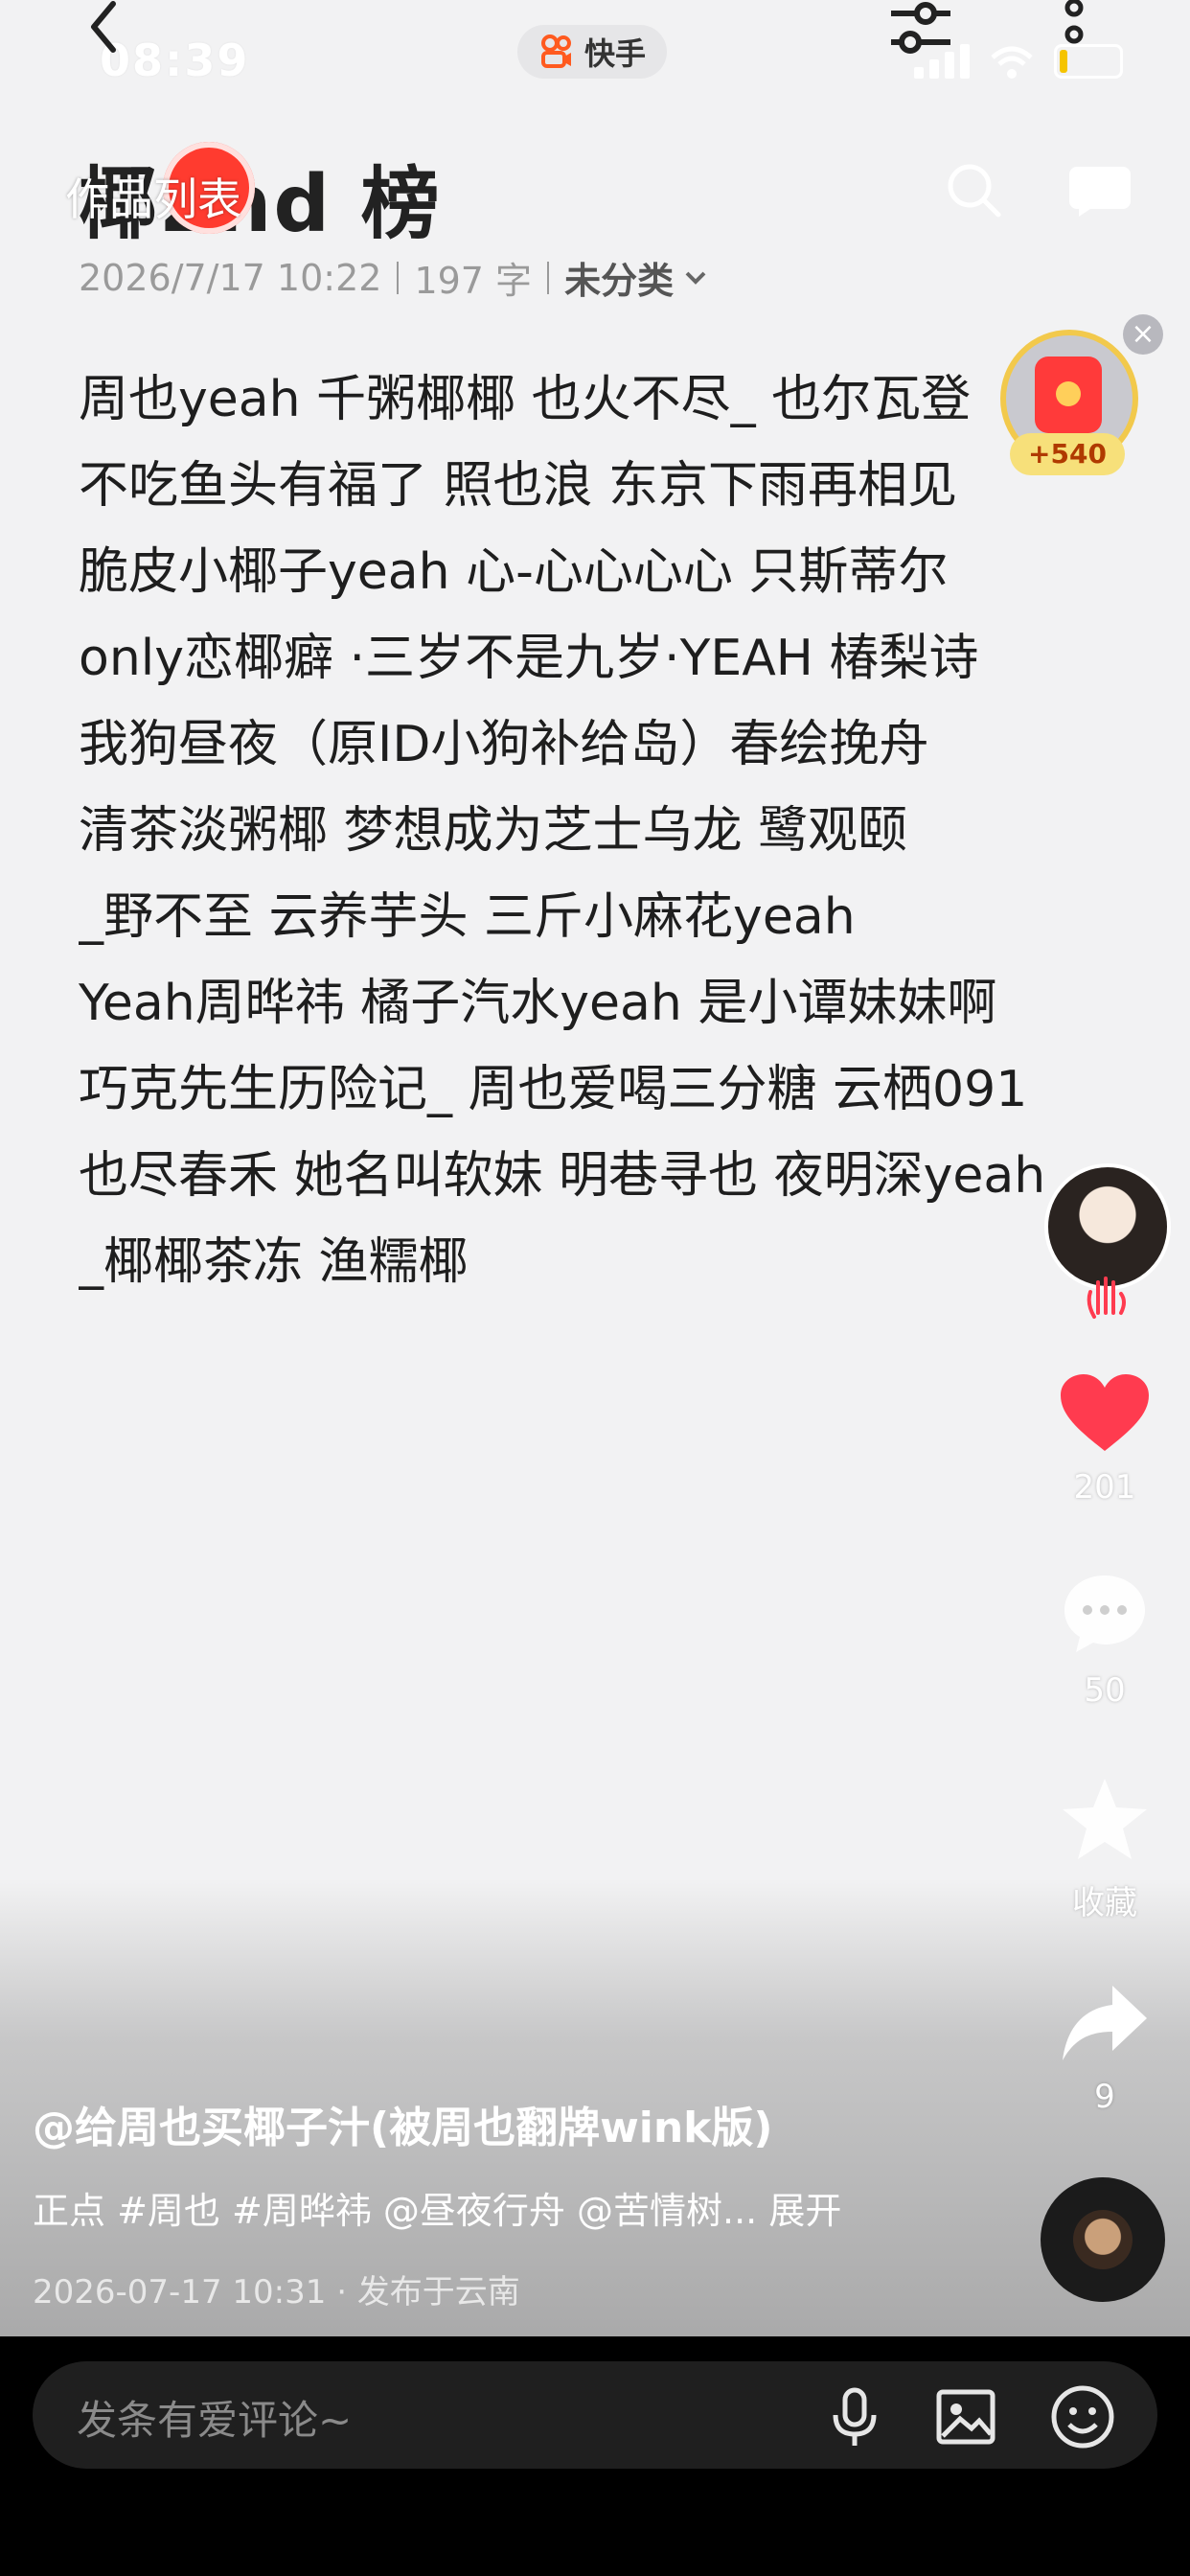  I want to click on share-count: 9, so click(1104, 2097).